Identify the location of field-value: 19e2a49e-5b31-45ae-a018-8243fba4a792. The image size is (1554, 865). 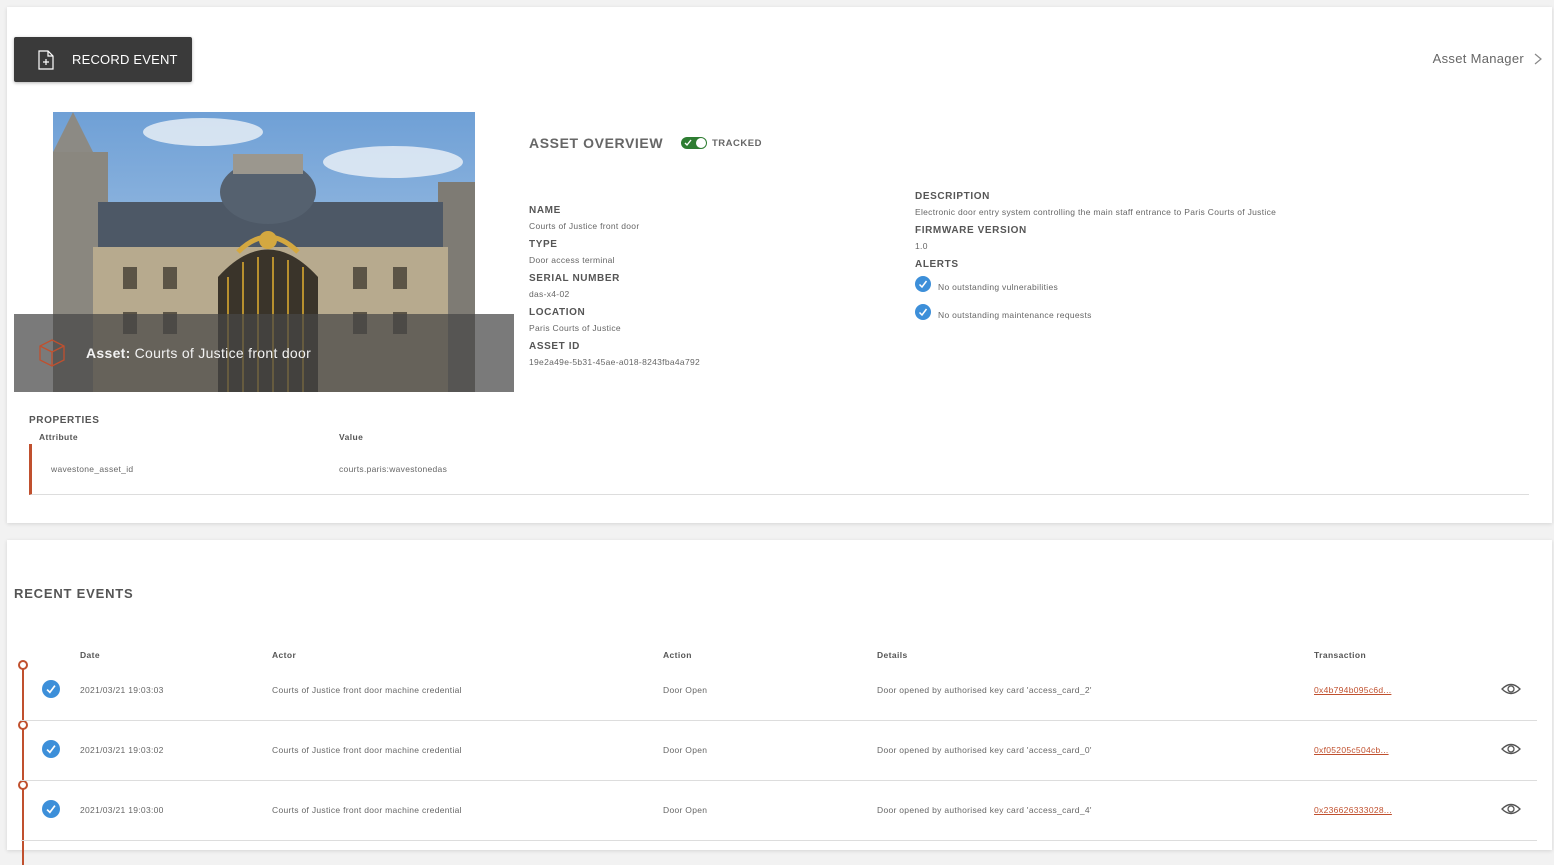
(615, 362).